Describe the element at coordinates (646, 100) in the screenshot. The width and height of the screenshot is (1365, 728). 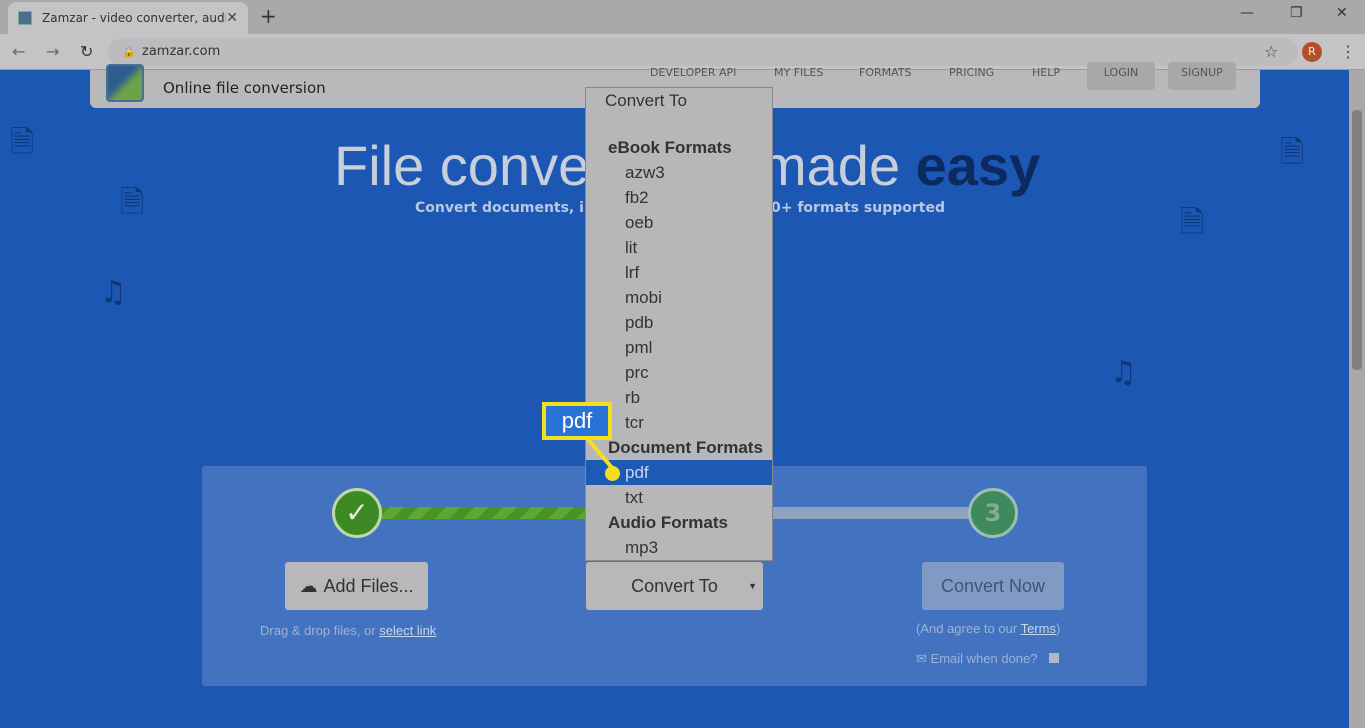
I see `dropdown-placeholder: Convert To` at that location.